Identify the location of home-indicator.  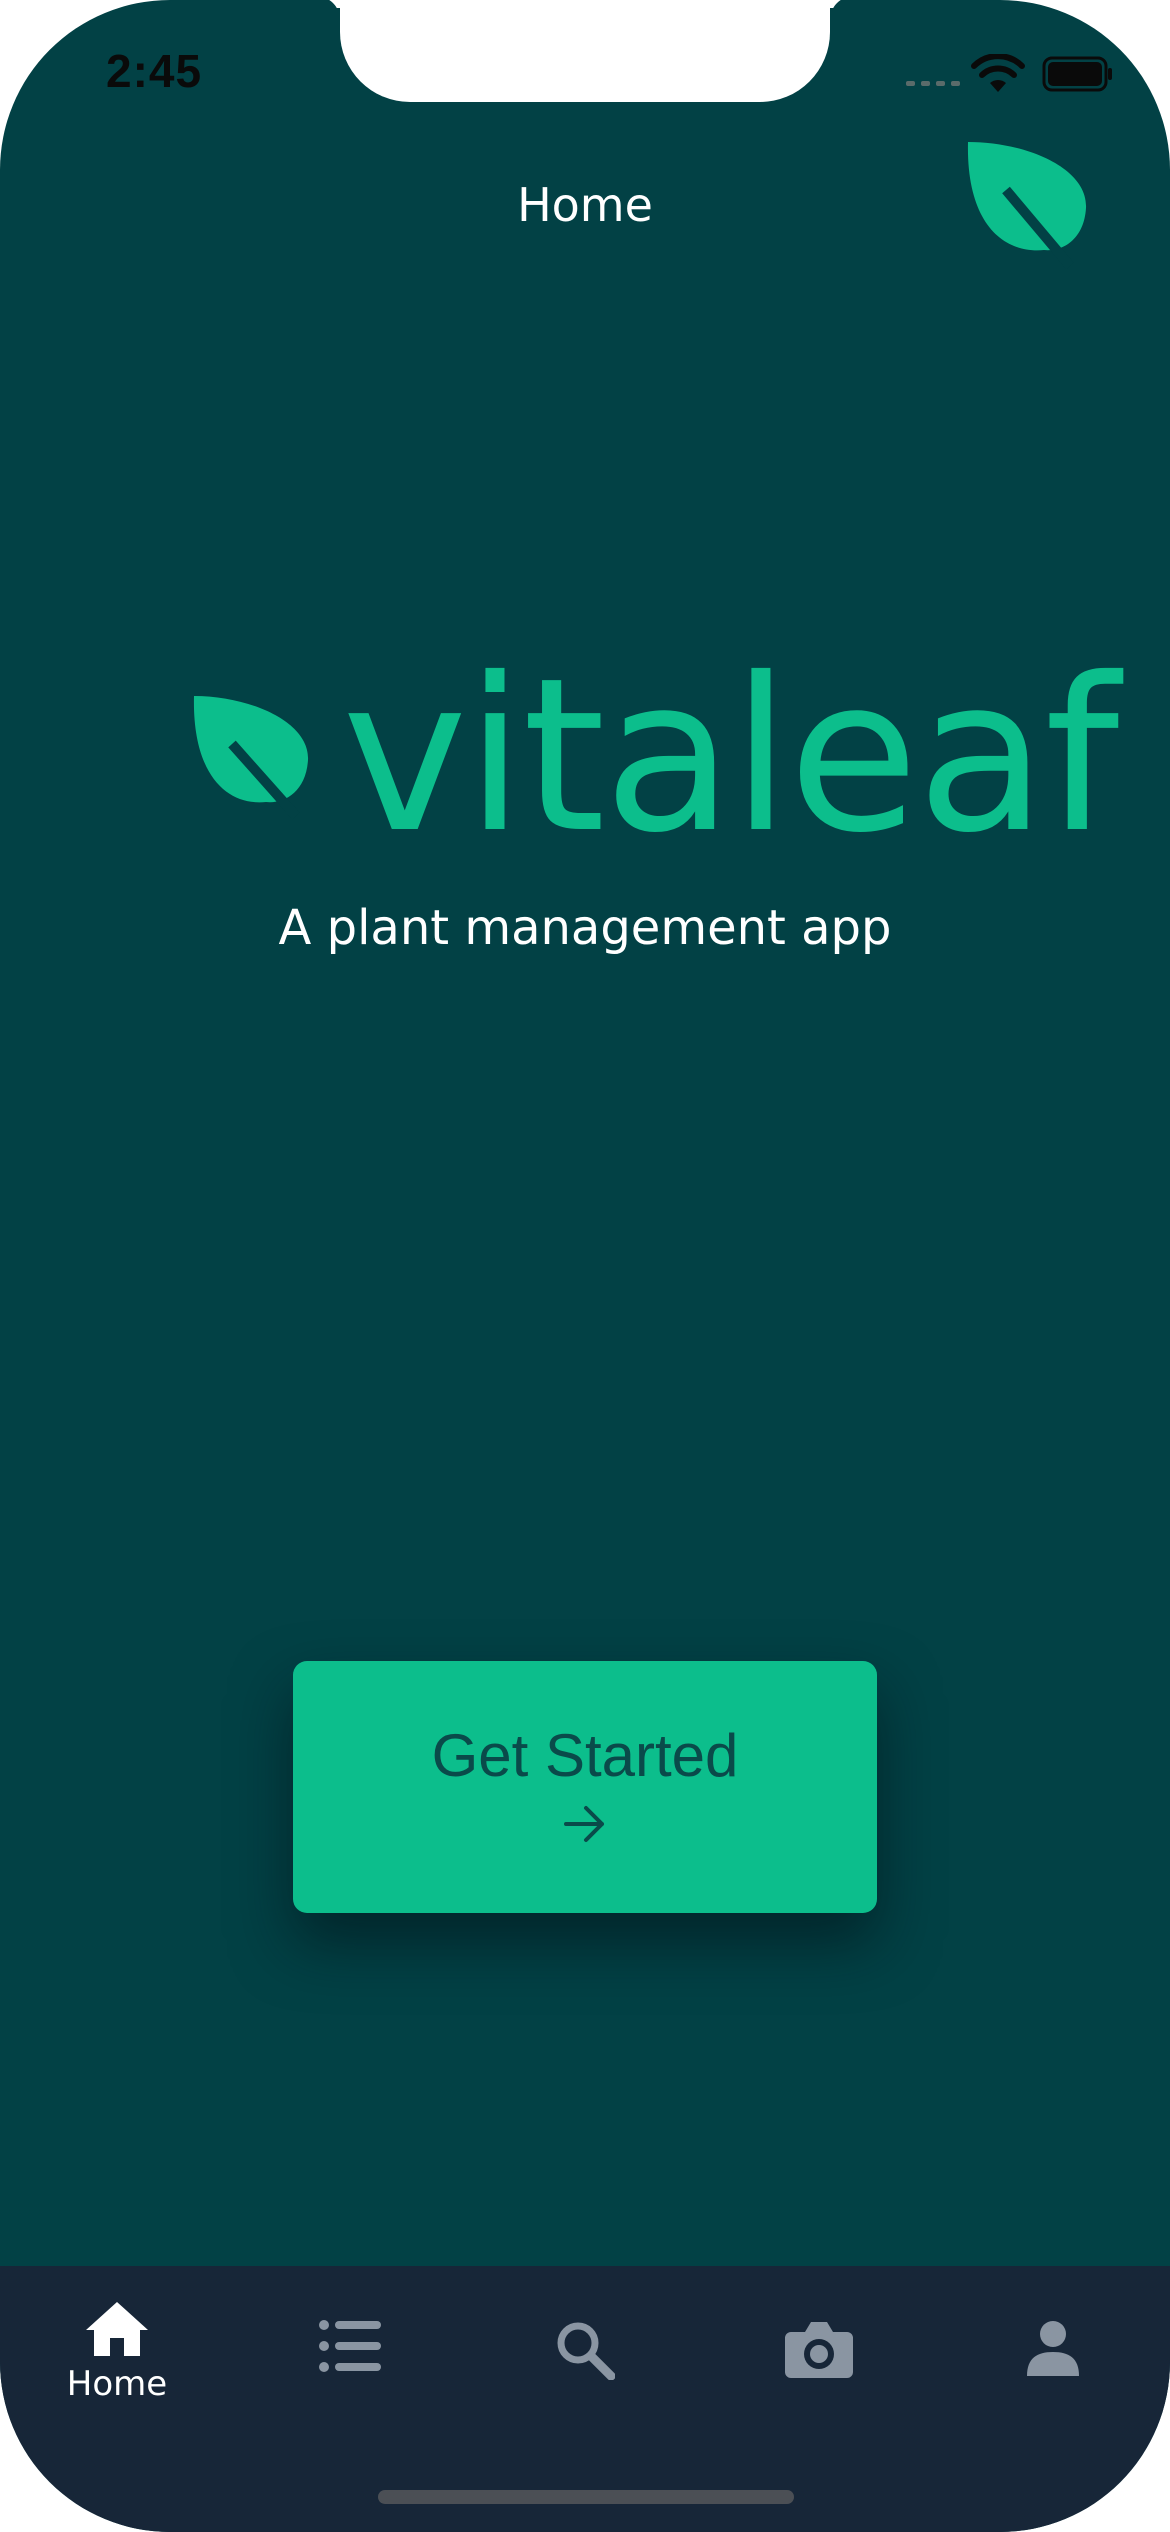
(586, 2497).